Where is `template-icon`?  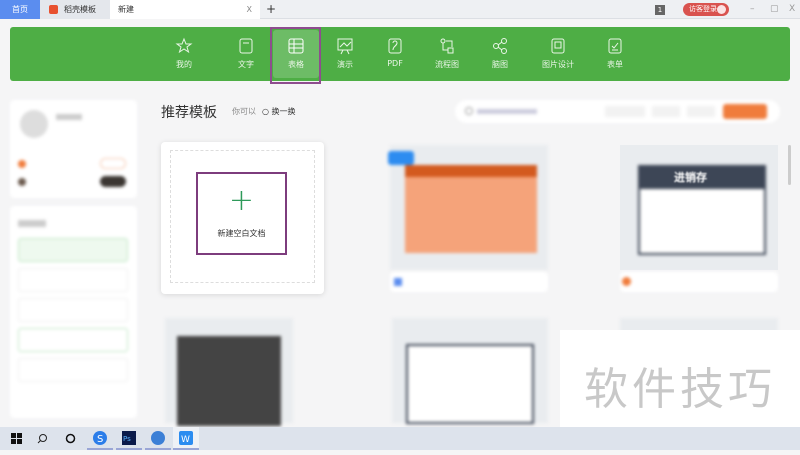
template-icon is located at coordinates (626, 281).